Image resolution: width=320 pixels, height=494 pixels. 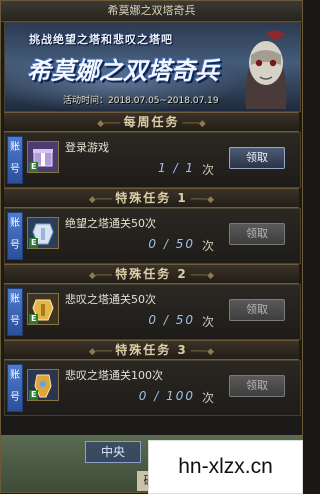 I want to click on window-title: 希莫娜之双塔奇兵, so click(x=151, y=11).